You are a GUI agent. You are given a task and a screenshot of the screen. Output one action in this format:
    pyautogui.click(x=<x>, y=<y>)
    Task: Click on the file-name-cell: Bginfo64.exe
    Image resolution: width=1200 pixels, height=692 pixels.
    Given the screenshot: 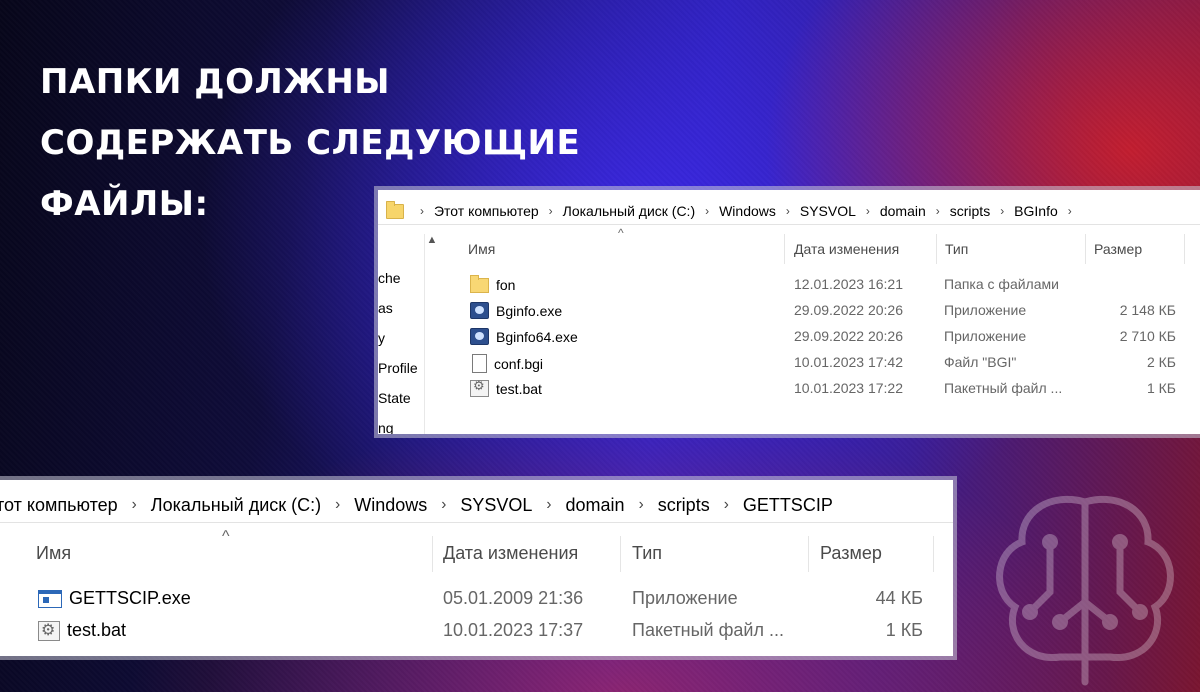 What is the action you would take?
    pyautogui.click(x=524, y=336)
    